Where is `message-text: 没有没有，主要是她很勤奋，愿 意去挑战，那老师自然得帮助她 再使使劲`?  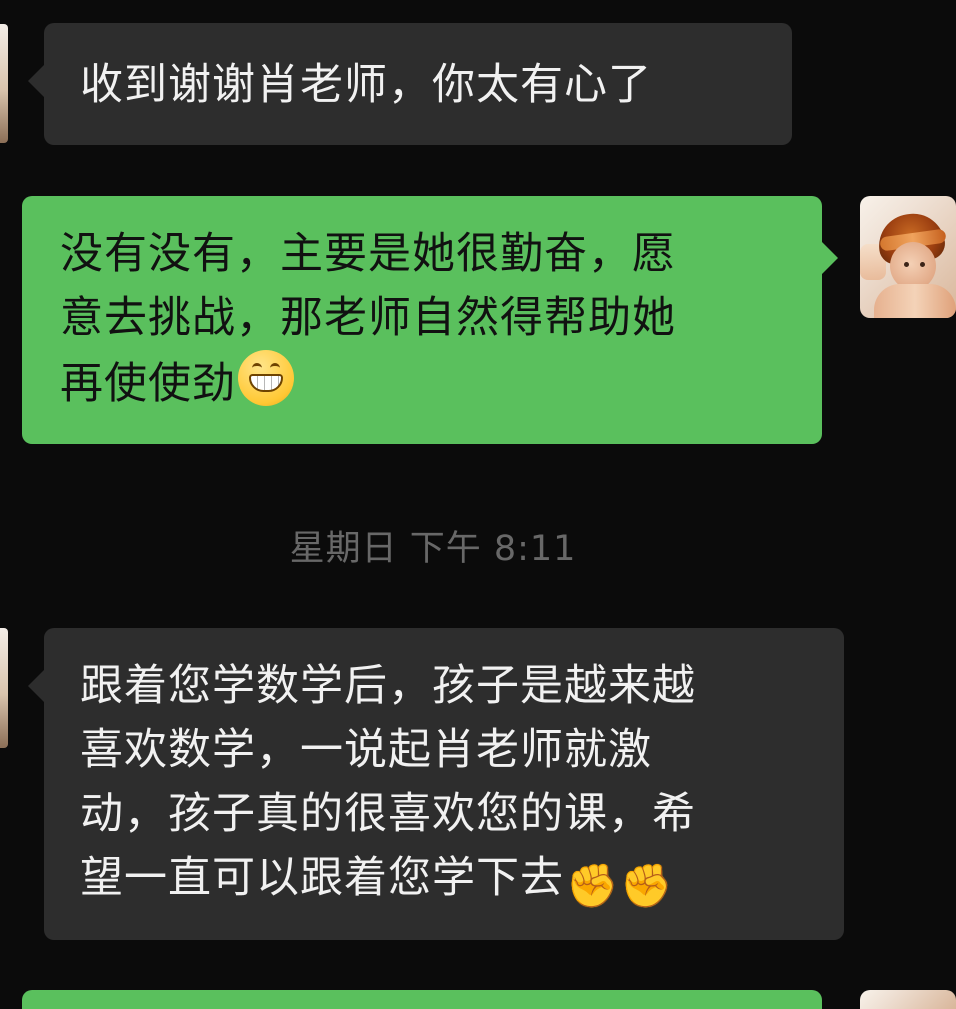
message-text: 没有没有，主要是她很勤奋，愿 意去挑战，那老师自然得帮助她 再使使劲 is located at coordinates (425, 319).